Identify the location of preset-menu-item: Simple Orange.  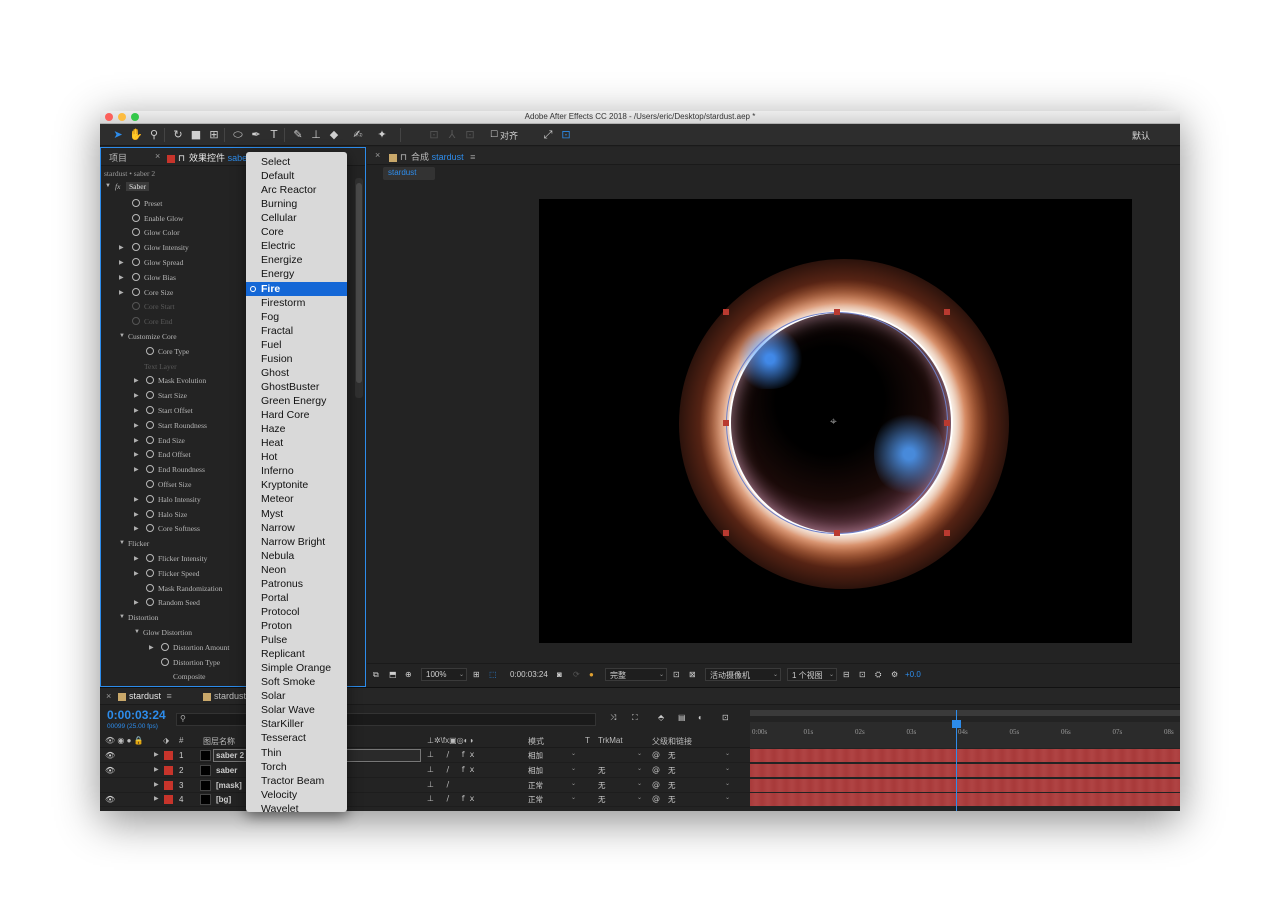
(296, 668).